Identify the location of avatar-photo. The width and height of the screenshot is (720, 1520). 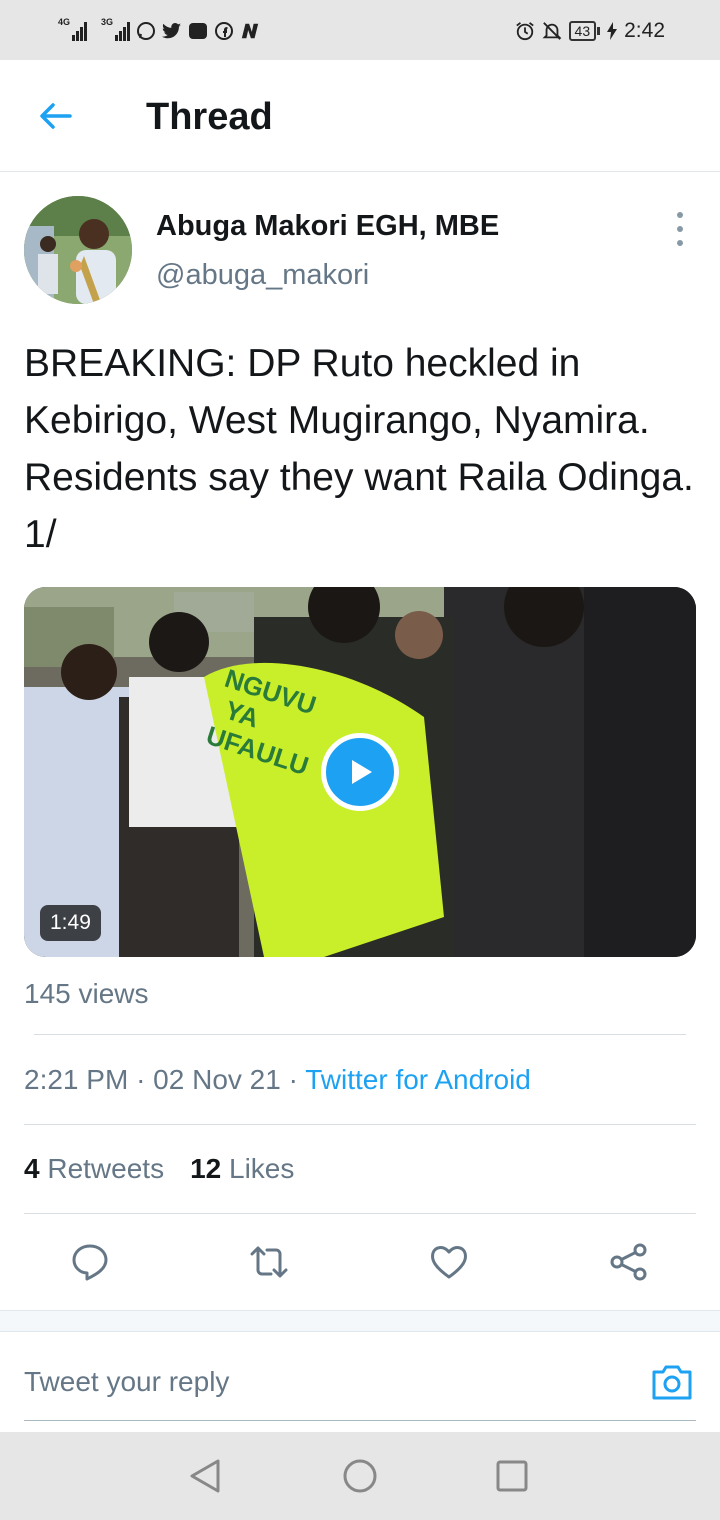
(78, 250).